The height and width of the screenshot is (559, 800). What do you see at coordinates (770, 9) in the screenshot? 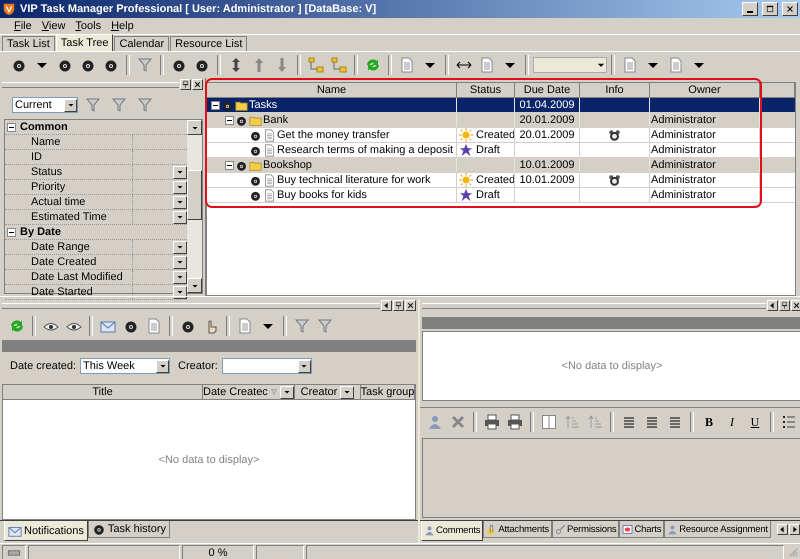
I see `maximize-button` at bounding box center [770, 9].